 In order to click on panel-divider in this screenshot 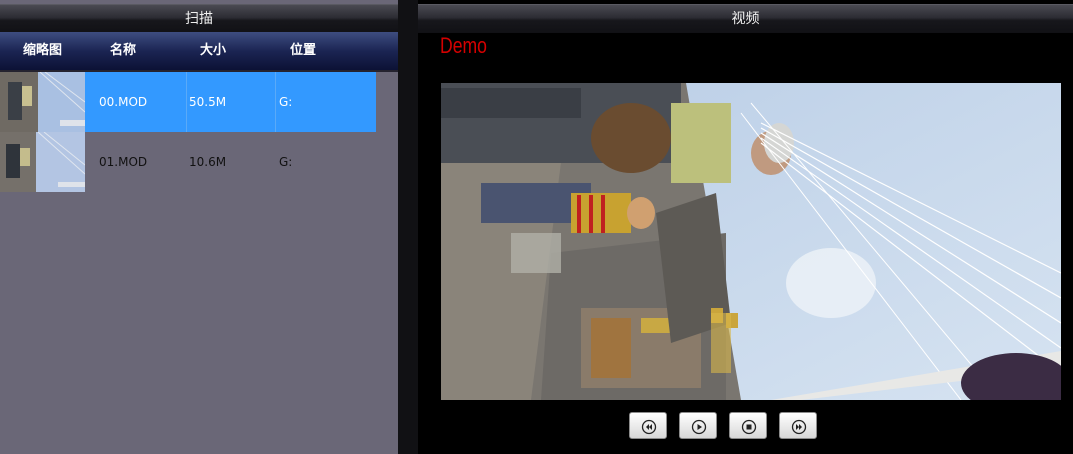, I will do `click(408, 227)`.